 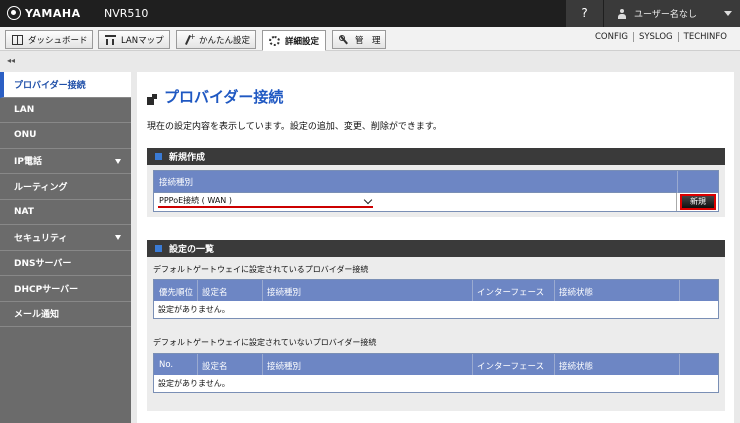 I want to click on section-heading-text: 新規作成, so click(x=187, y=158).